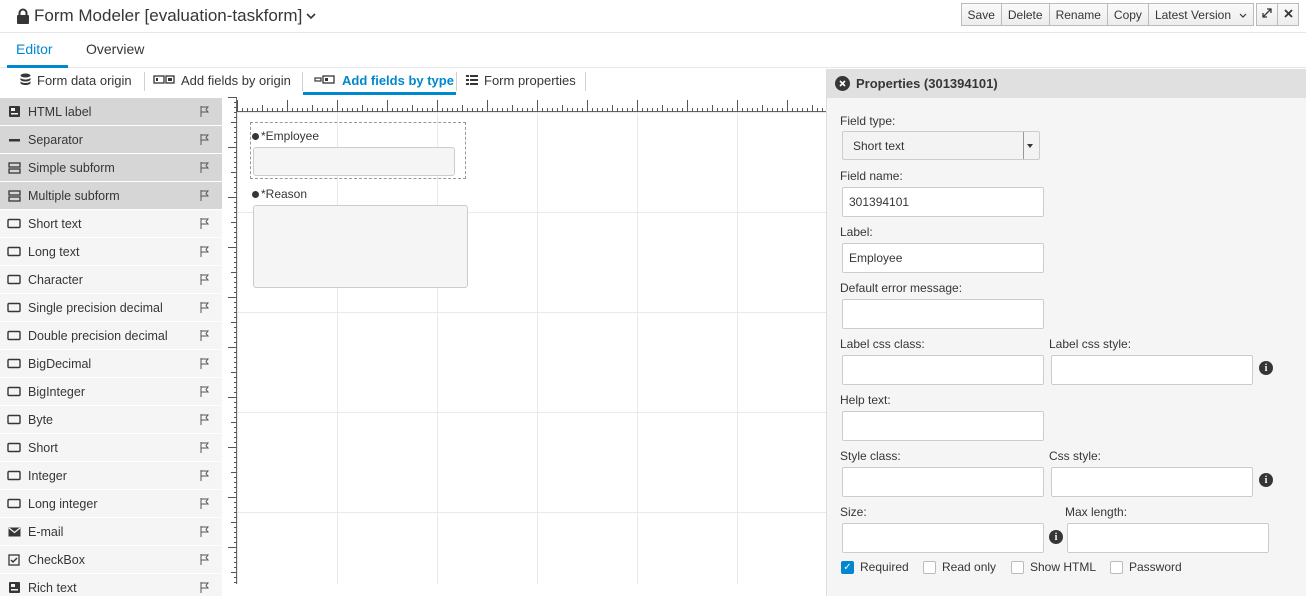  I want to click on palette-item-label: Multiple subform, so click(74, 195).